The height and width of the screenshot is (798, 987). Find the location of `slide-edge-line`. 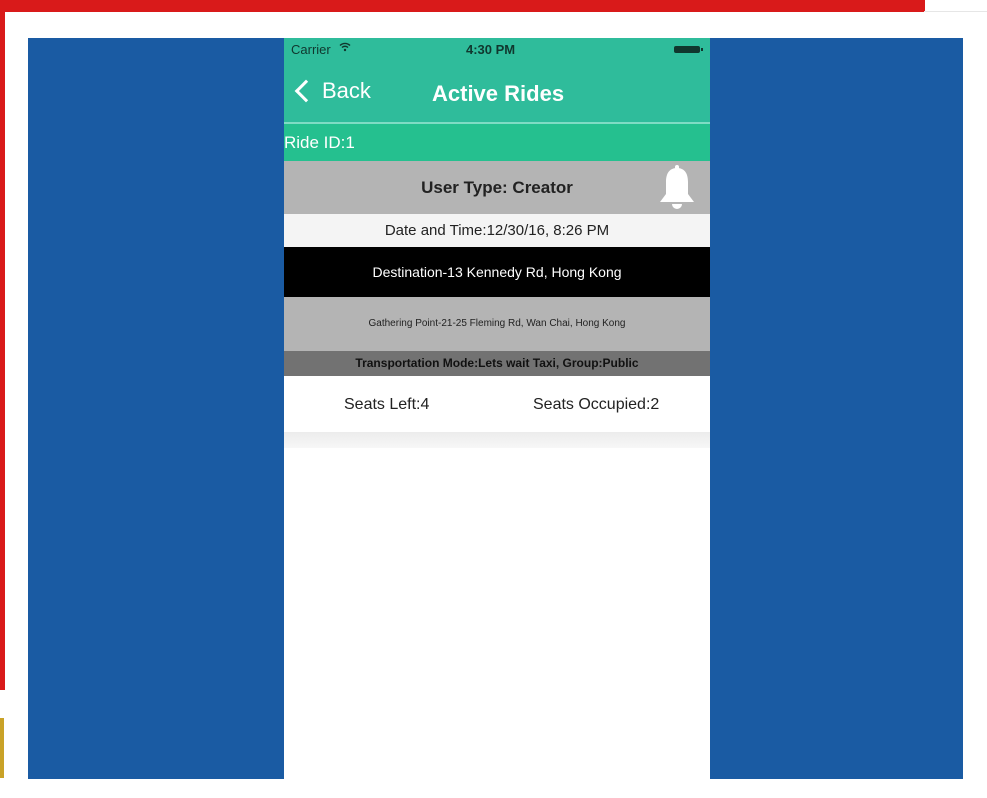

slide-edge-line is located at coordinates (955, 11).